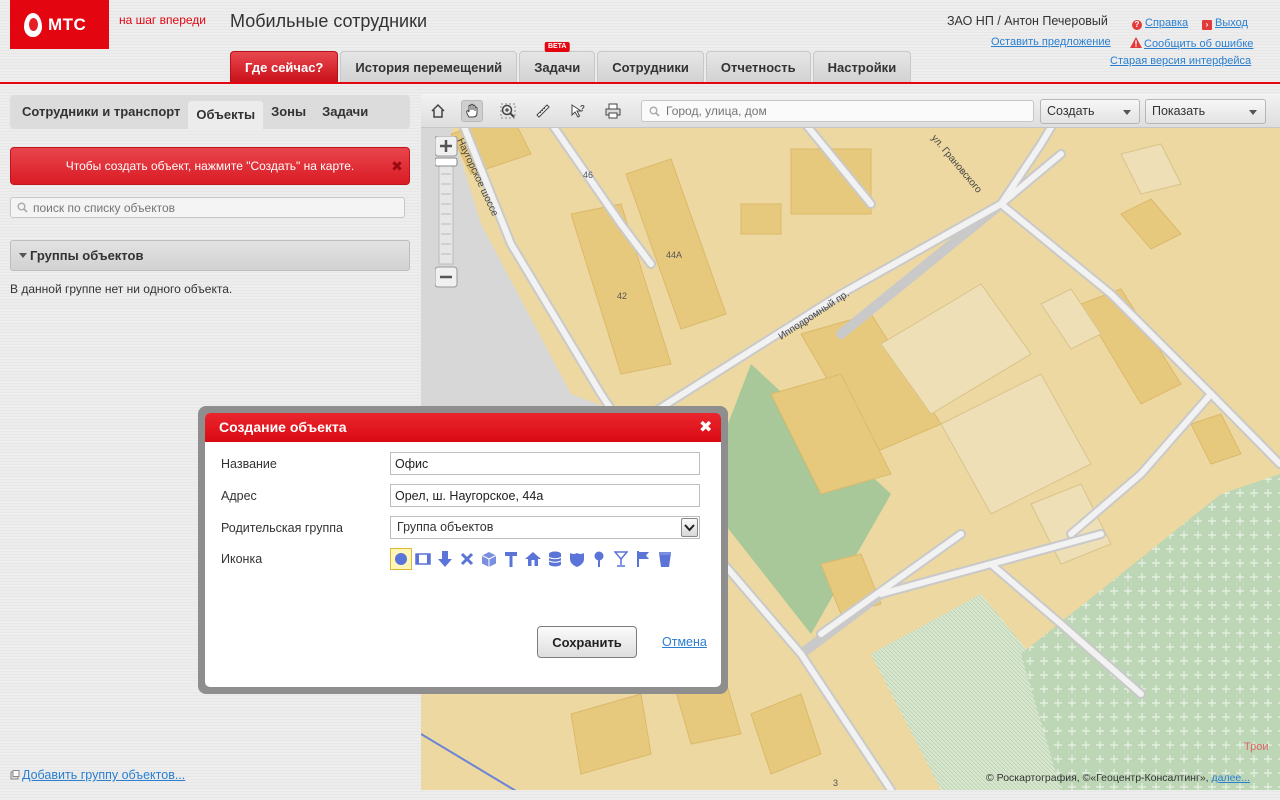  What do you see at coordinates (401, 559) in the screenshot?
I see `circle-icon` at bounding box center [401, 559].